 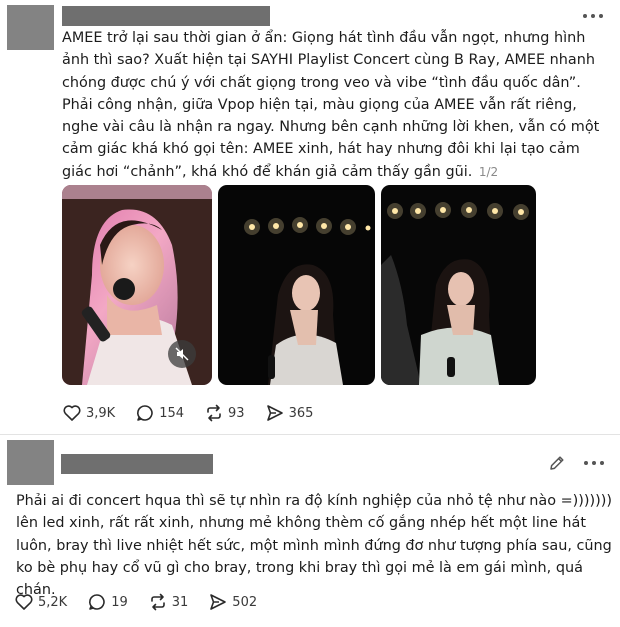 I want to click on share-button: 365, so click(x=289, y=413).